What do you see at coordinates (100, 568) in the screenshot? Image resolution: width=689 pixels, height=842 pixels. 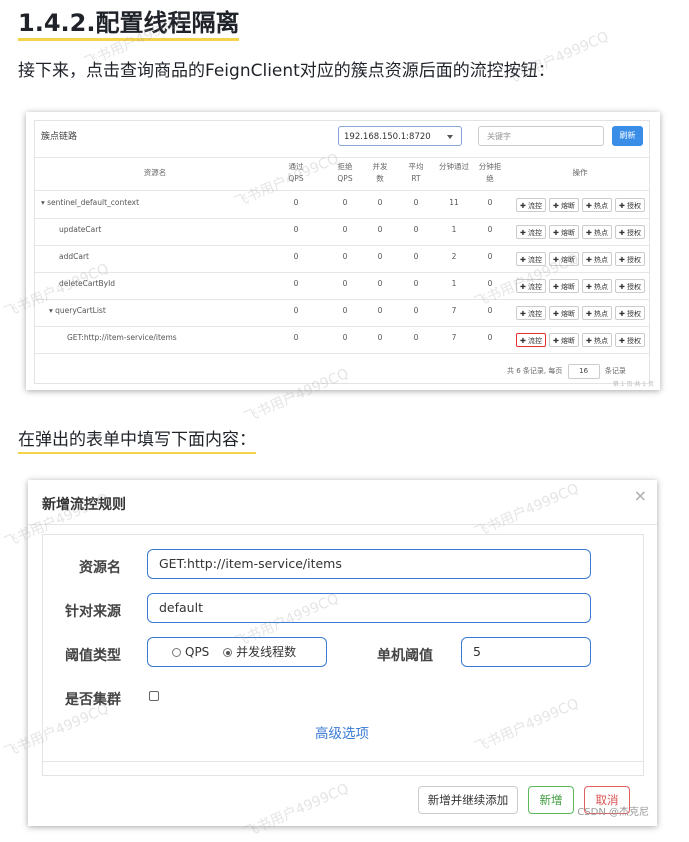 I see `resource-label: 资源名` at bounding box center [100, 568].